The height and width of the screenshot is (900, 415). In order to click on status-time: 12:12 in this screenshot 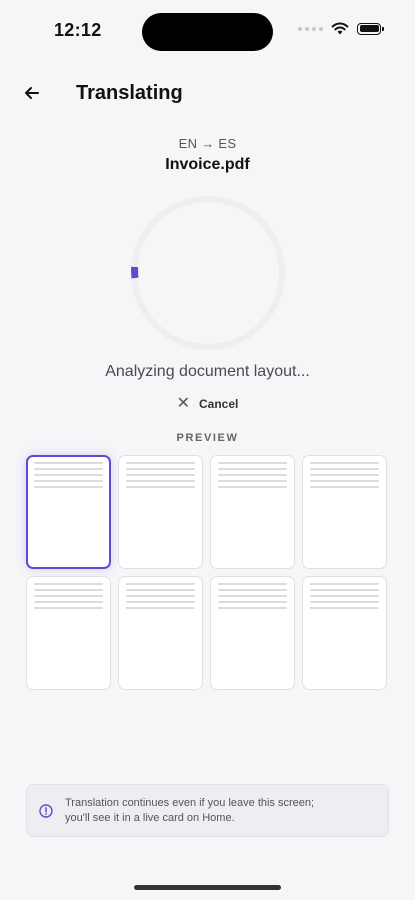, I will do `click(78, 30)`.